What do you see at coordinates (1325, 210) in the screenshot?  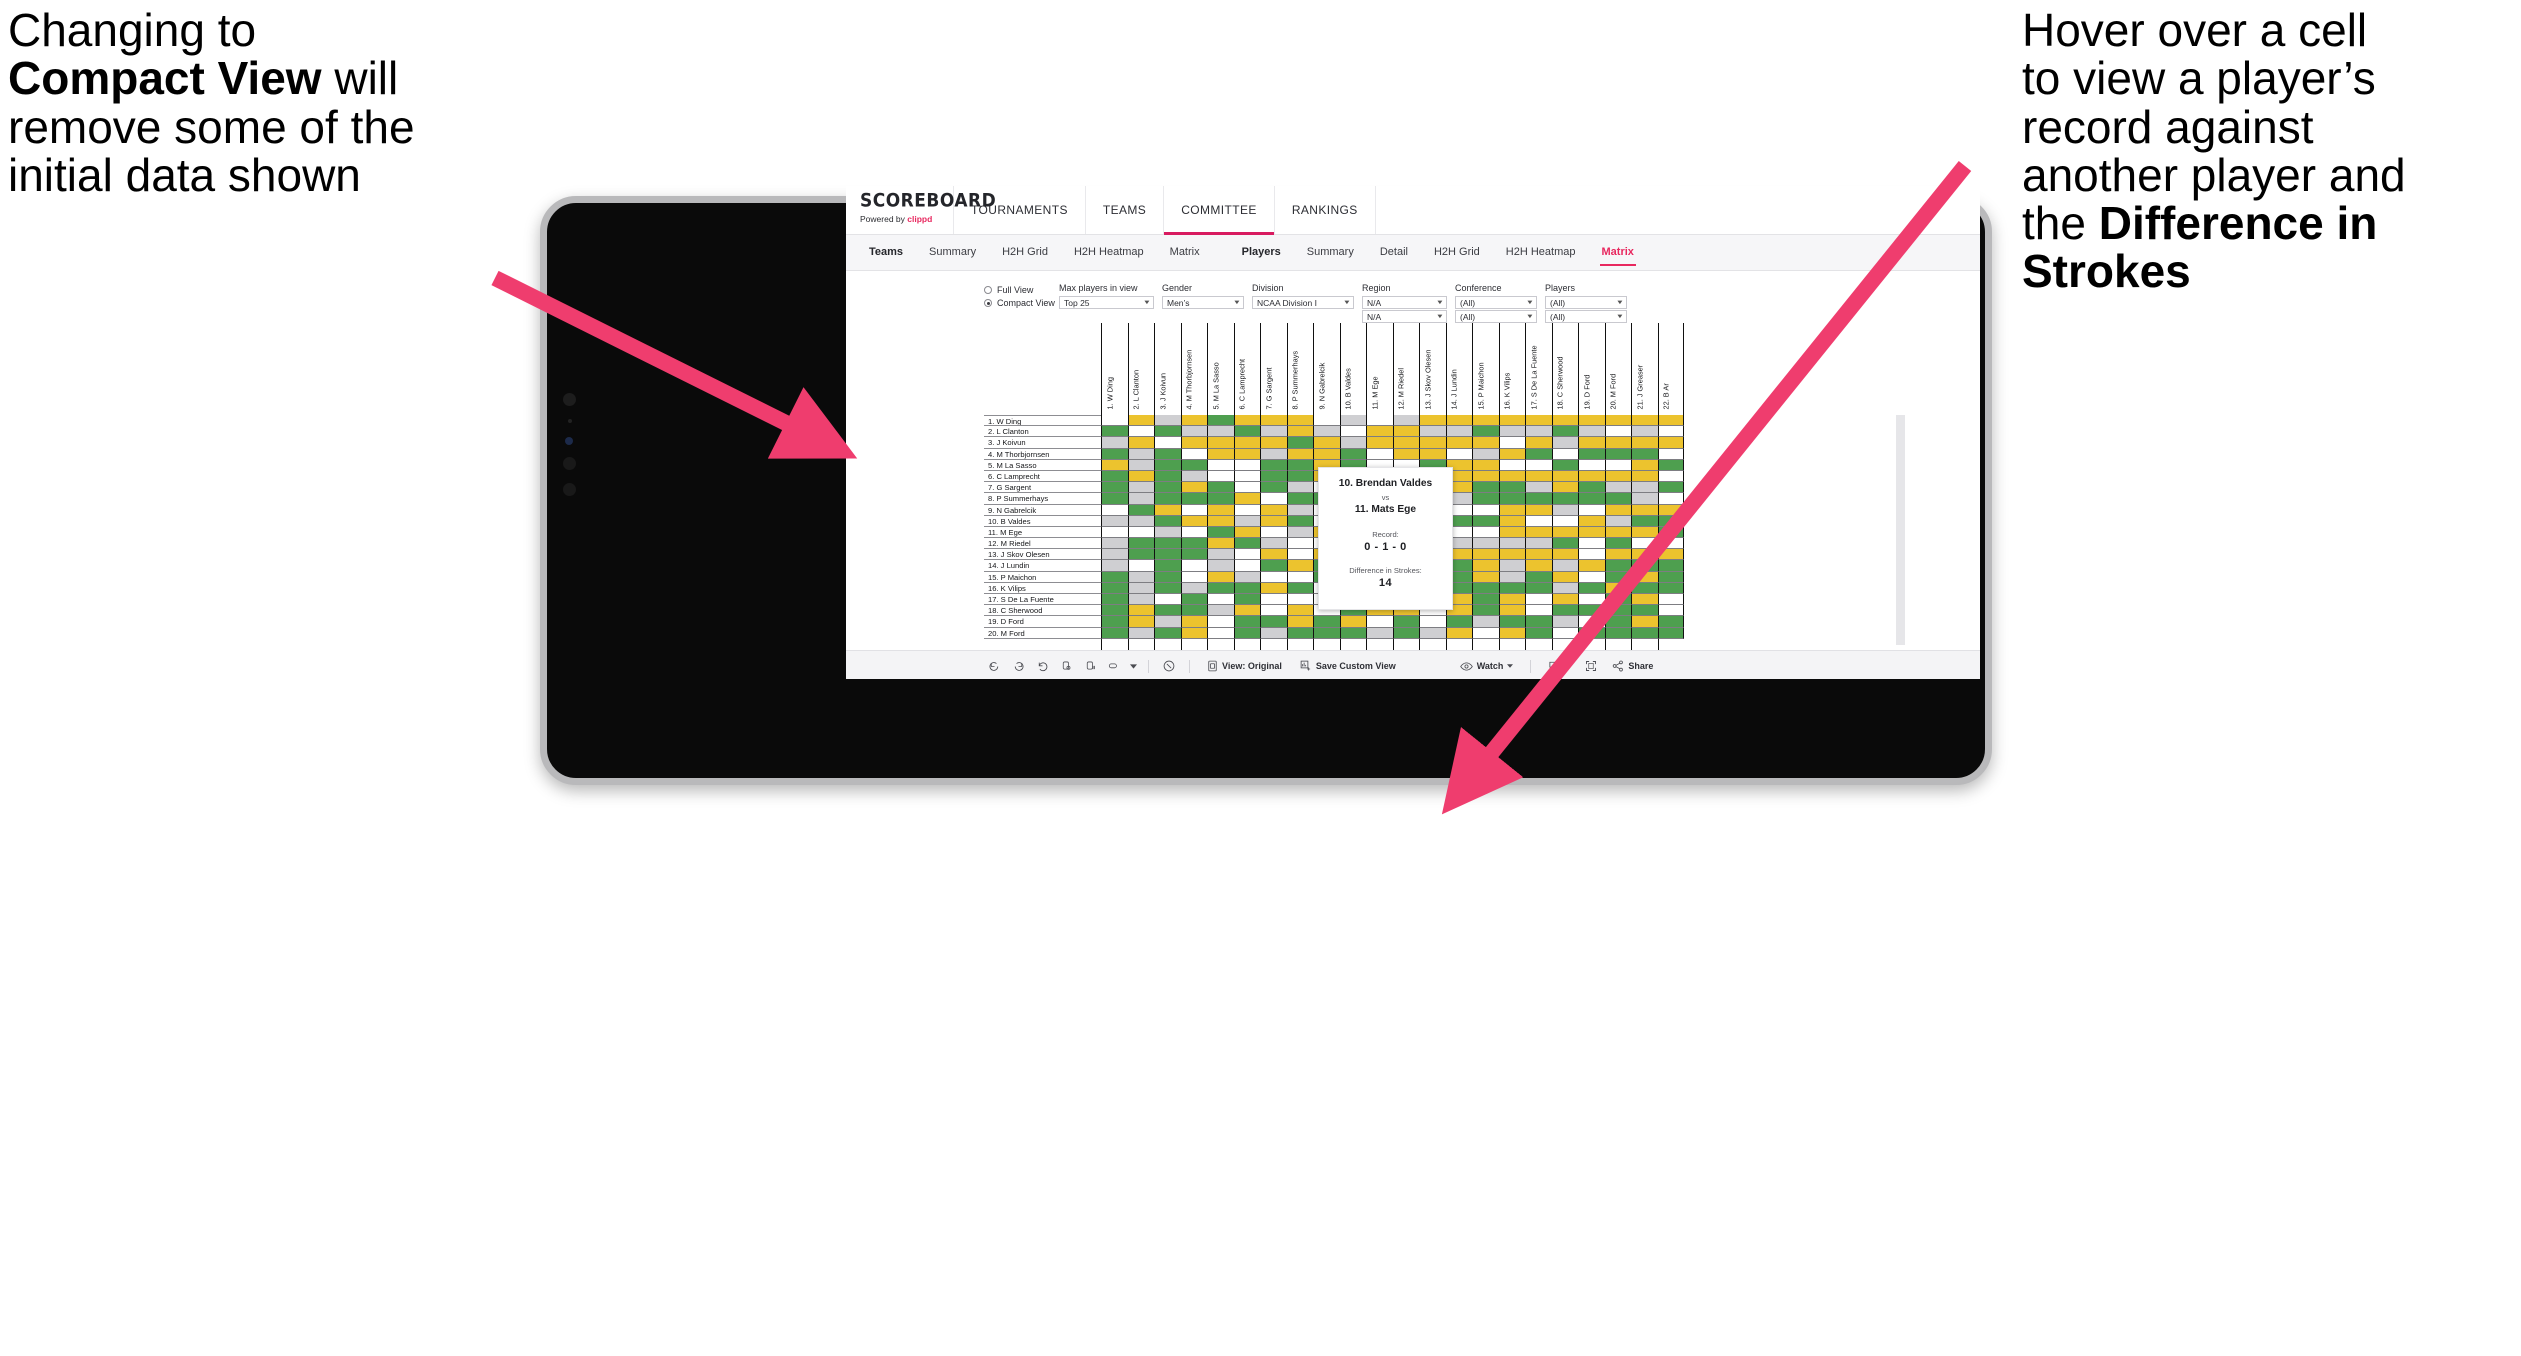 I see `nav-tab-rankings: RANKINGS` at bounding box center [1325, 210].